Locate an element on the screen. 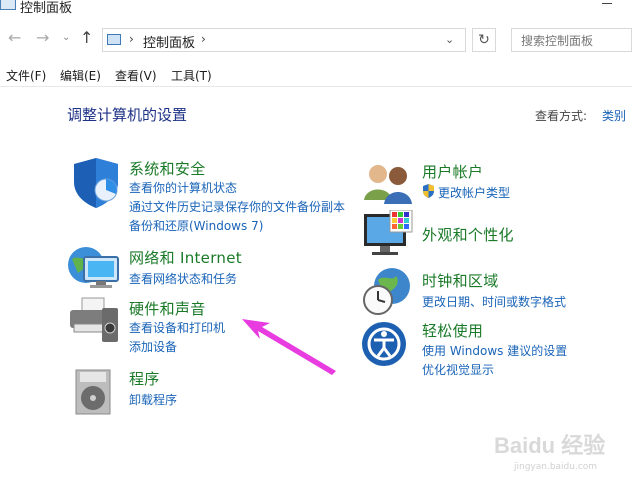 This screenshot has height=487, width=632. link-use-recommended-settings: 使用 Windows 建议的设置 is located at coordinates (494, 350).